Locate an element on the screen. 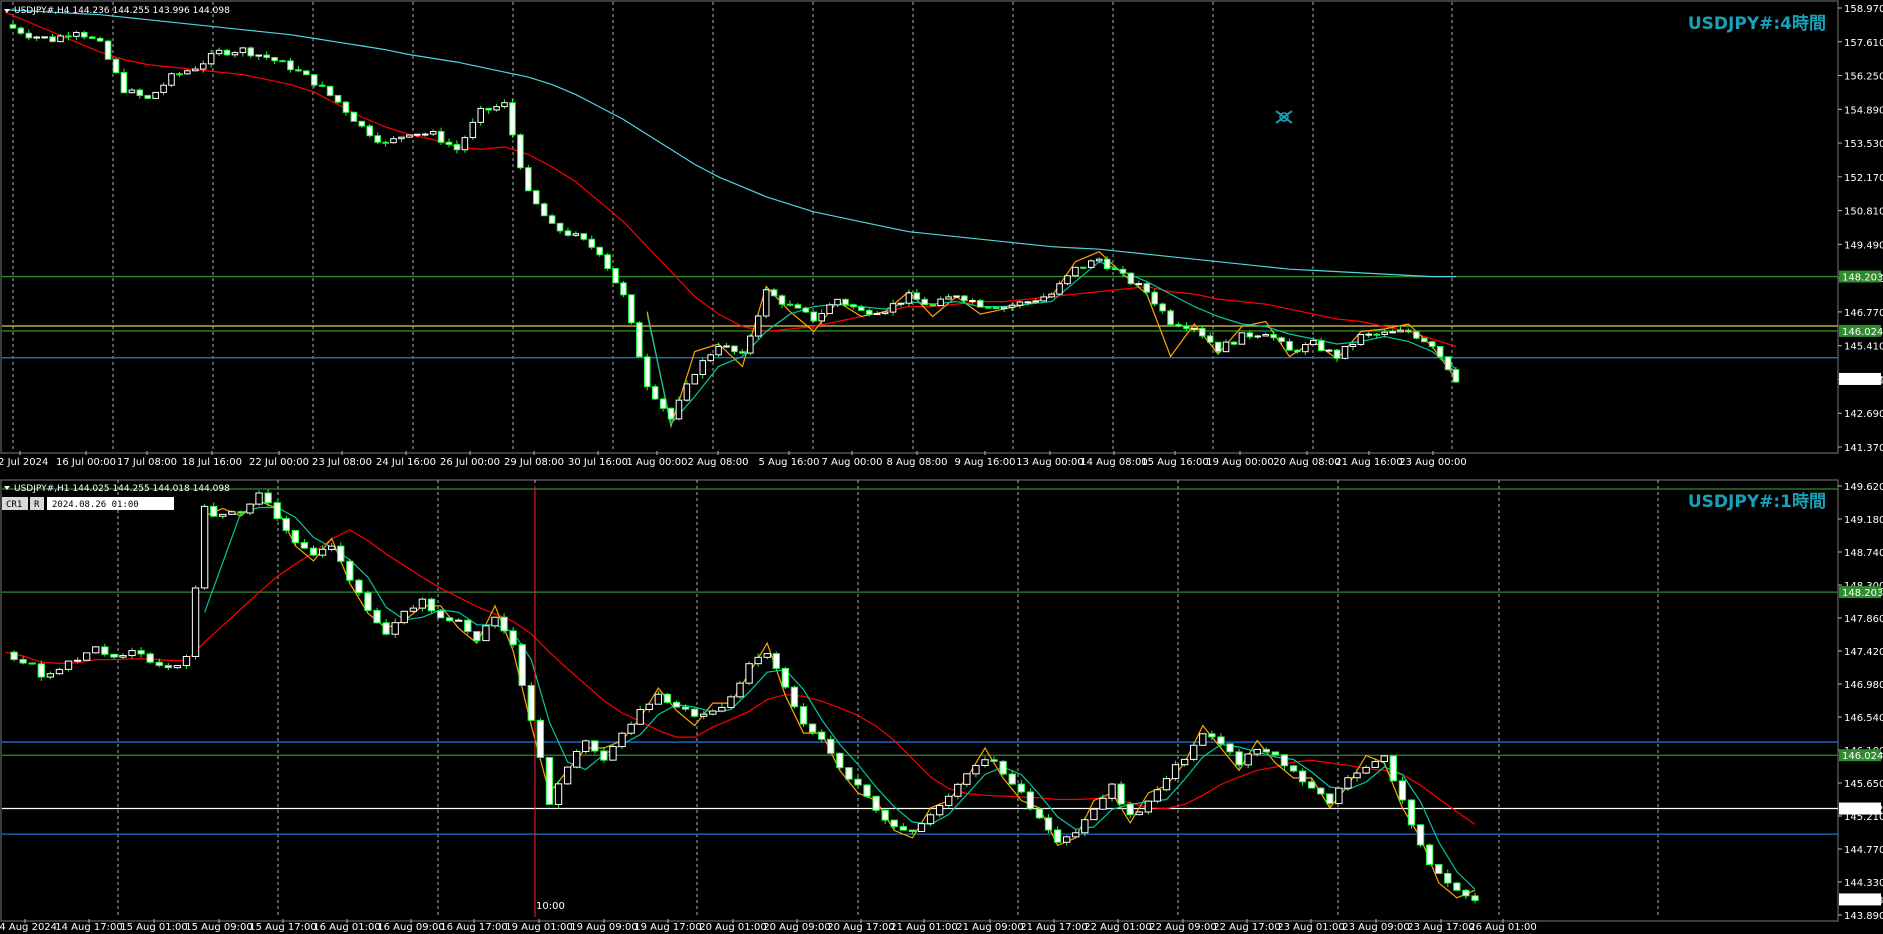  price-label: 145.312 is located at coordinates (1862, 810).